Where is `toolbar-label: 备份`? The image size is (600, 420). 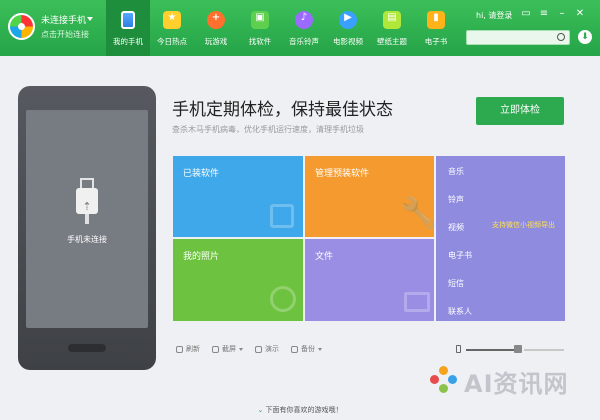 toolbar-label: 备份 is located at coordinates (308, 349).